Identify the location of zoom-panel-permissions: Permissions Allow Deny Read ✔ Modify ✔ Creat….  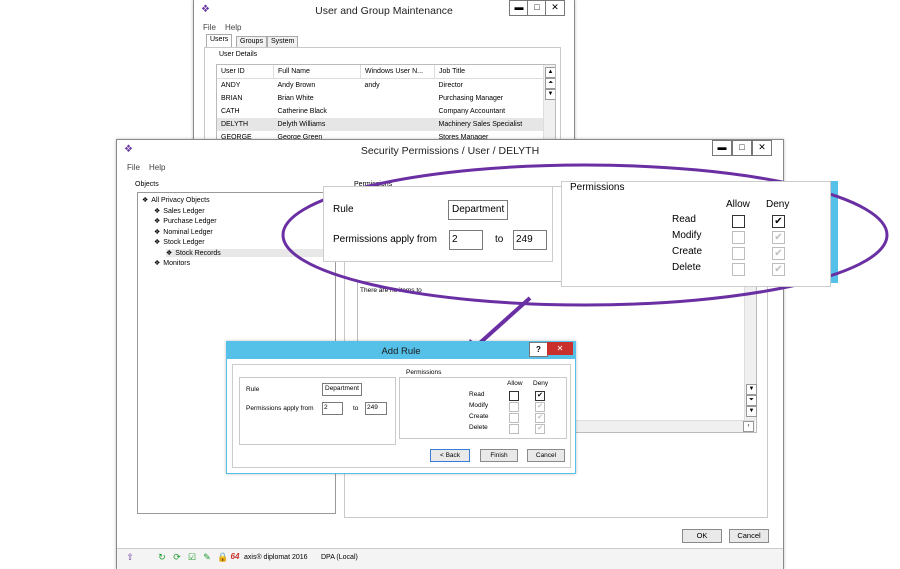
(696, 234).